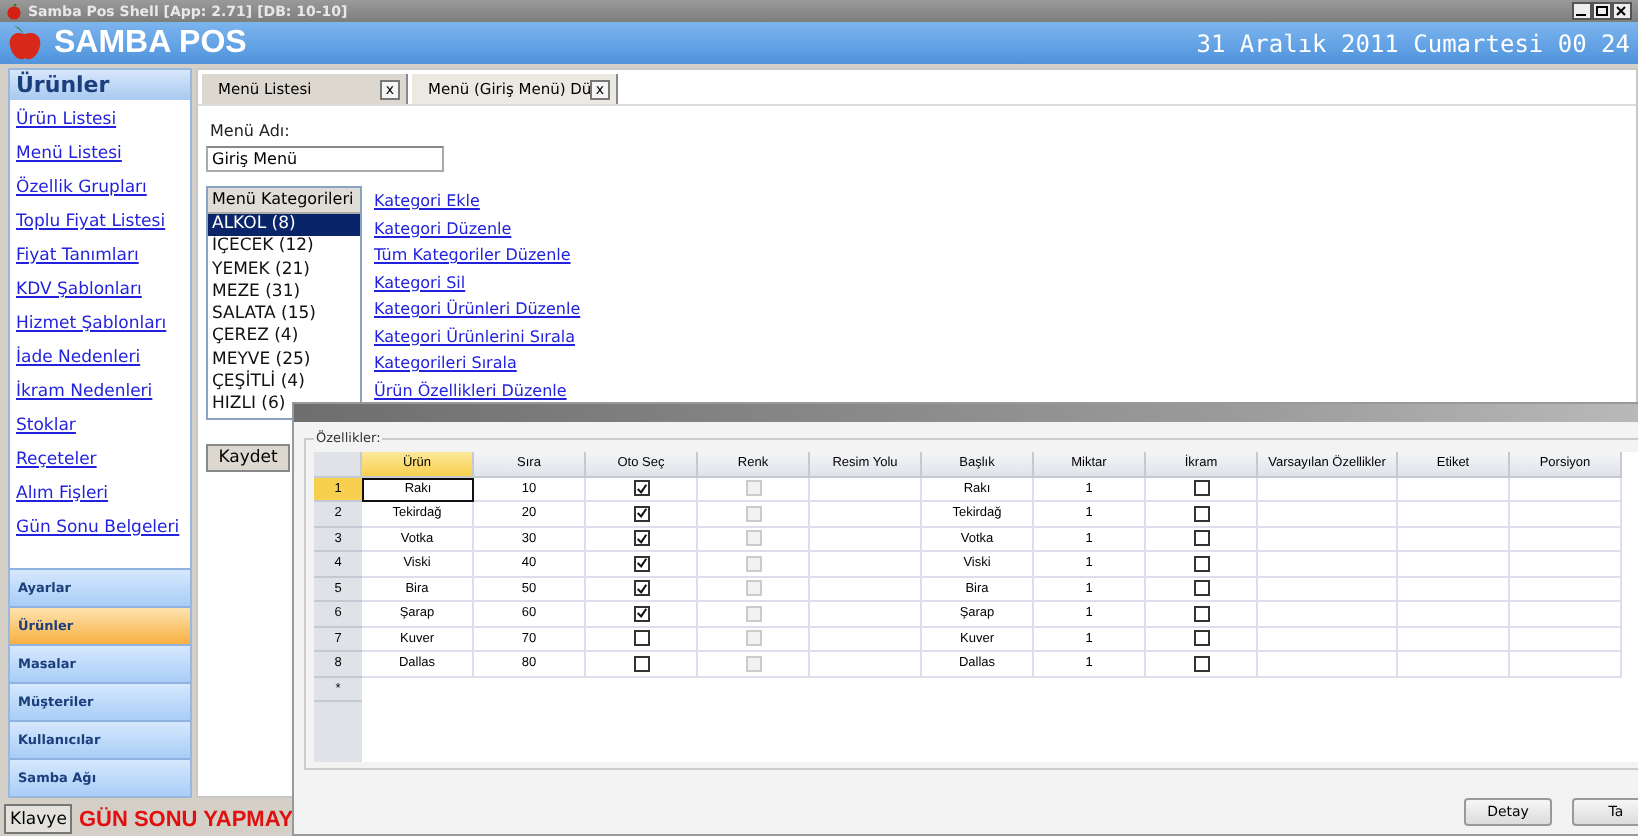  Describe the element at coordinates (103, 121) in the screenshot. I see `sidebar-link: Ürün Listesi` at that location.